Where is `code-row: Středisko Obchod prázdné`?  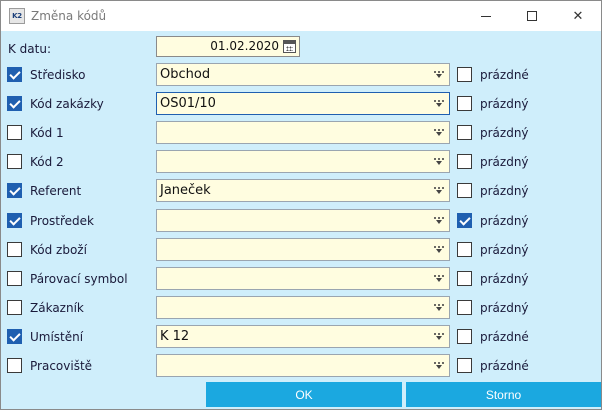 code-row: Středisko Obchod prázdné is located at coordinates (301, 74).